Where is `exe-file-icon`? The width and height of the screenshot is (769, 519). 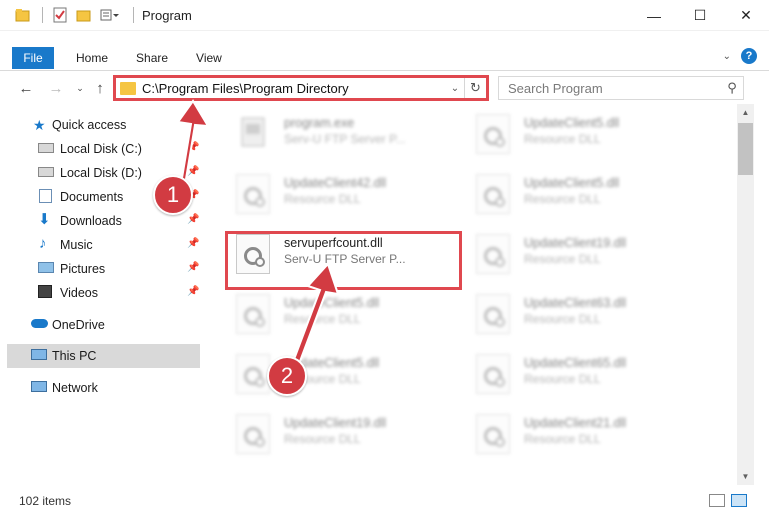
exe-file-icon is located at coordinates (253, 134).